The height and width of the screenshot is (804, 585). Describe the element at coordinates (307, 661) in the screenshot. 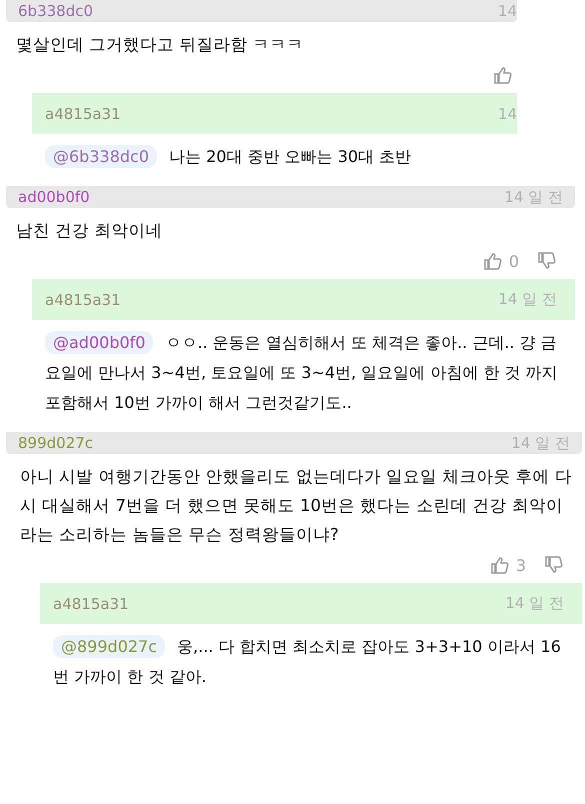

I see `reply-text: @899d027c 웅,... 다 합치면 최소치로 잡아도 3+3+10 이라서 16번 가까이 한 것 같아.` at that location.